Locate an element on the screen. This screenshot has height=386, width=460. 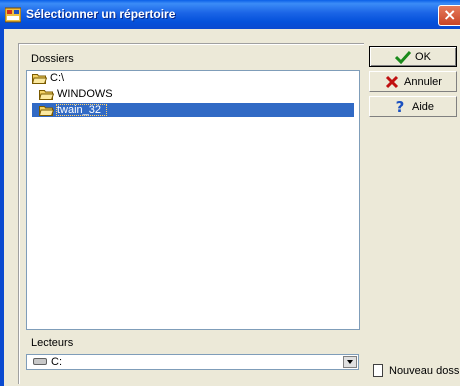
folder-item-label: WINDOWS is located at coordinates (85, 94).